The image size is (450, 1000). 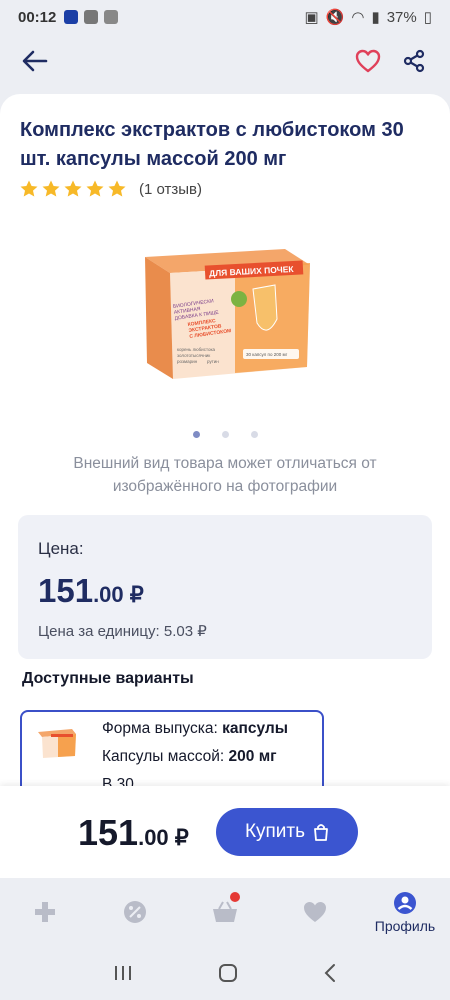 I want to click on cart-badge-dot, so click(x=235, y=897).